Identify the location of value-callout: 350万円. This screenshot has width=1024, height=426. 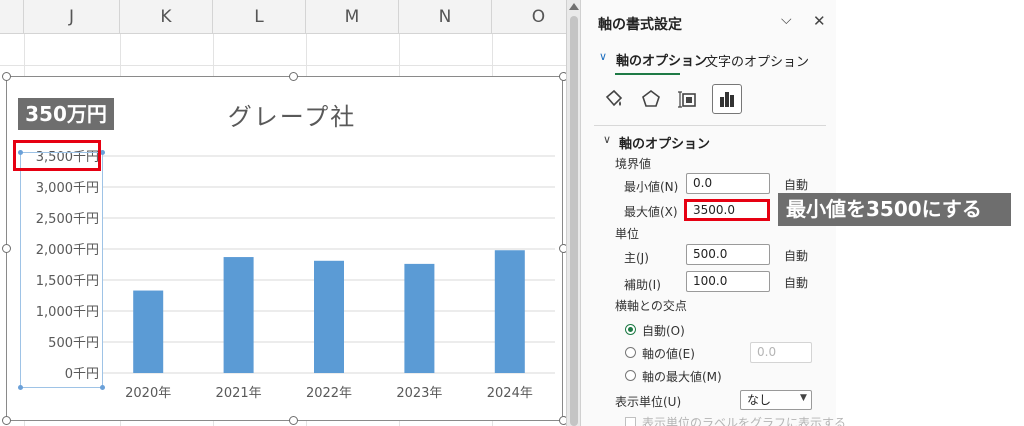
(66, 114).